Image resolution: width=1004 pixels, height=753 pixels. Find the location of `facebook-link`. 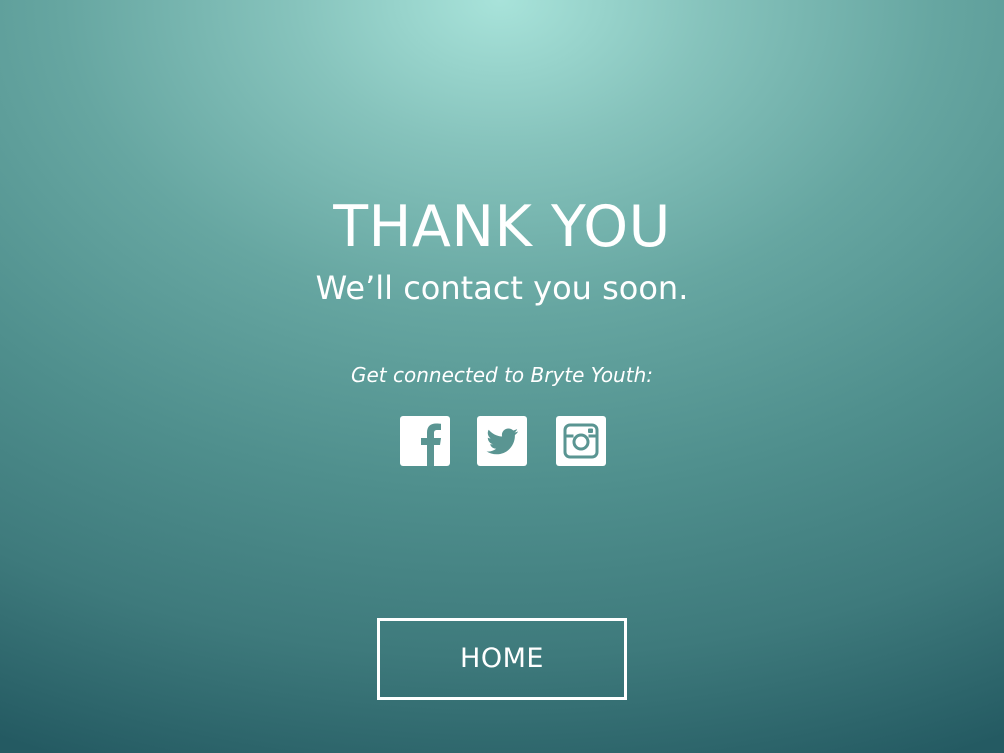

facebook-link is located at coordinates (425, 441).